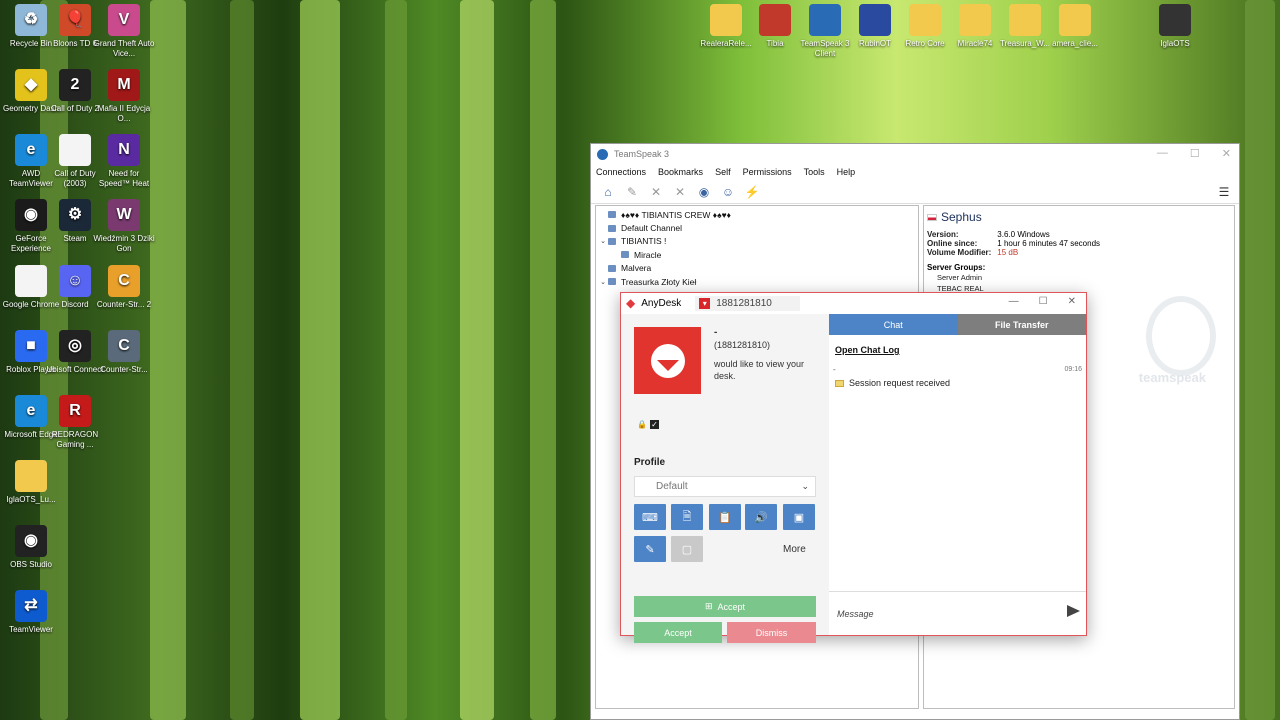  I want to click on tibia-icon, so click(775, 20).